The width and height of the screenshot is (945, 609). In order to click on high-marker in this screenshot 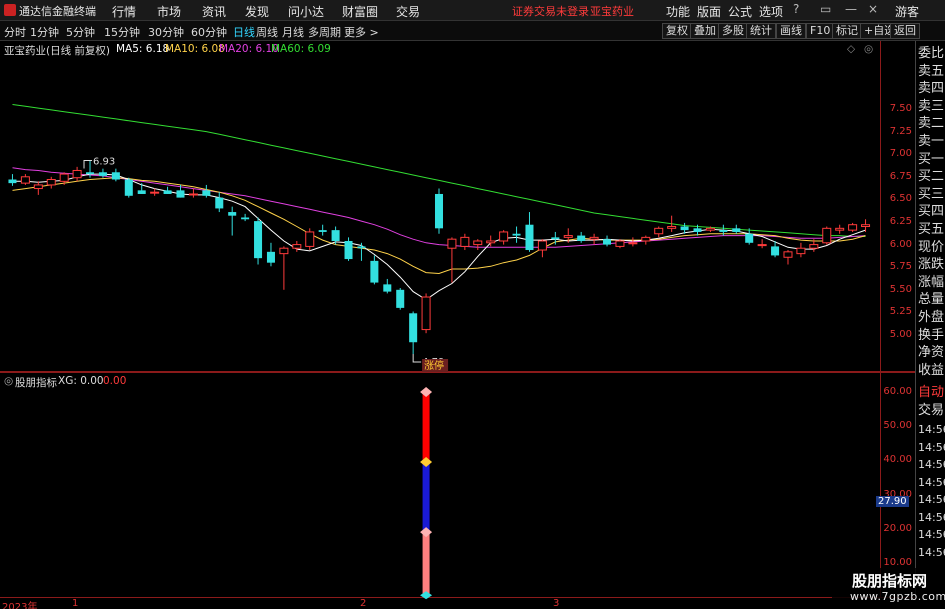, I will do `click(88, 164)`.